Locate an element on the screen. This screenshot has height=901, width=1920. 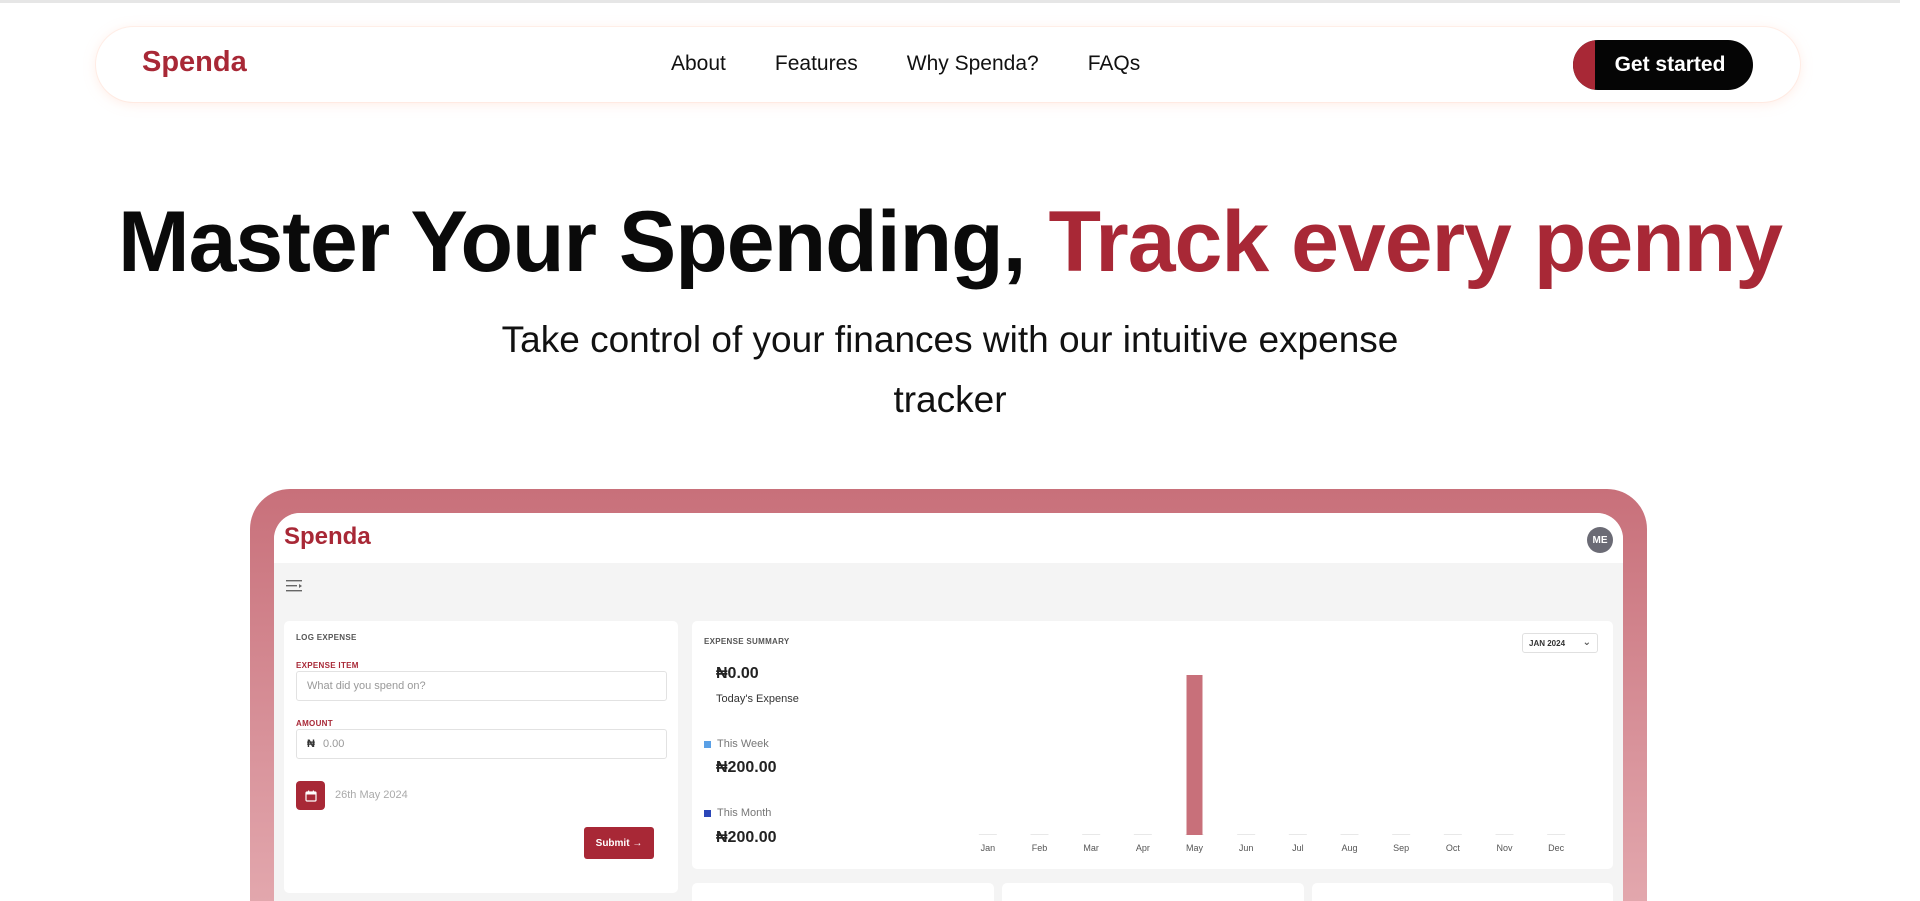
chart-tick-apr: Apr is located at coordinates (1143, 848).